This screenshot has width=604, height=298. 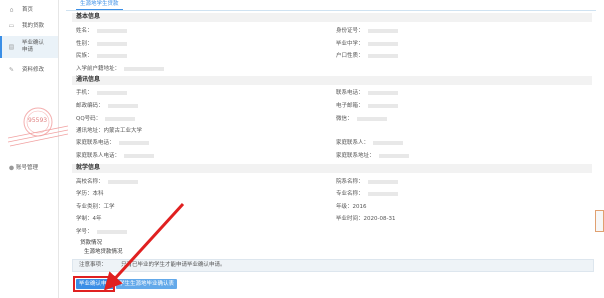 What do you see at coordinates (332, 168) in the screenshot?
I see `section-bar-study` at bounding box center [332, 168].